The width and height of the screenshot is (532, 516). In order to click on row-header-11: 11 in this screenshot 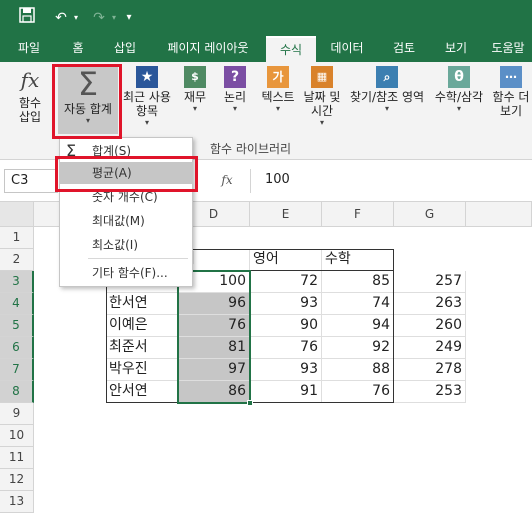, I will do `click(17, 458)`.